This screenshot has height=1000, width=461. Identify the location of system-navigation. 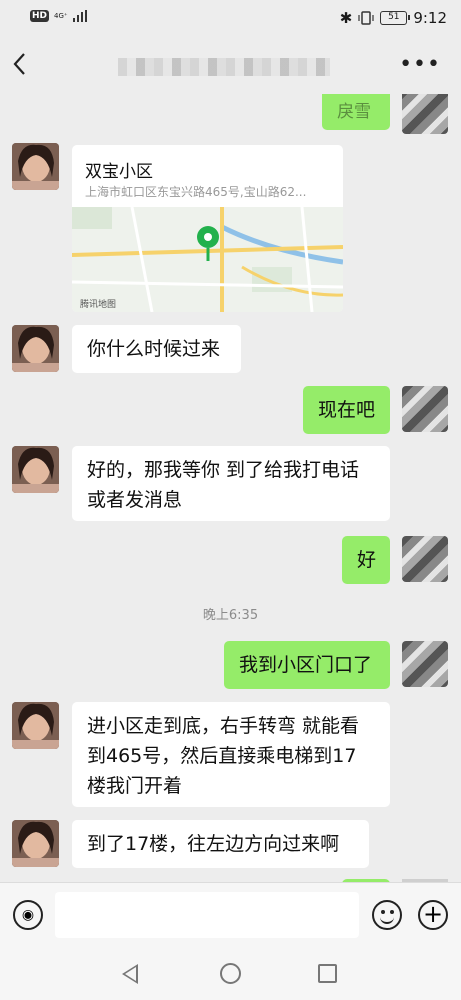
(230, 974).